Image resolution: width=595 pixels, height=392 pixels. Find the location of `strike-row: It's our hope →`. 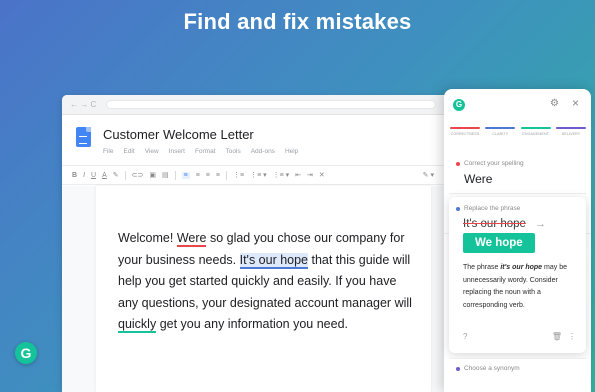

strike-row: It's our hope → is located at coordinates (521, 224).